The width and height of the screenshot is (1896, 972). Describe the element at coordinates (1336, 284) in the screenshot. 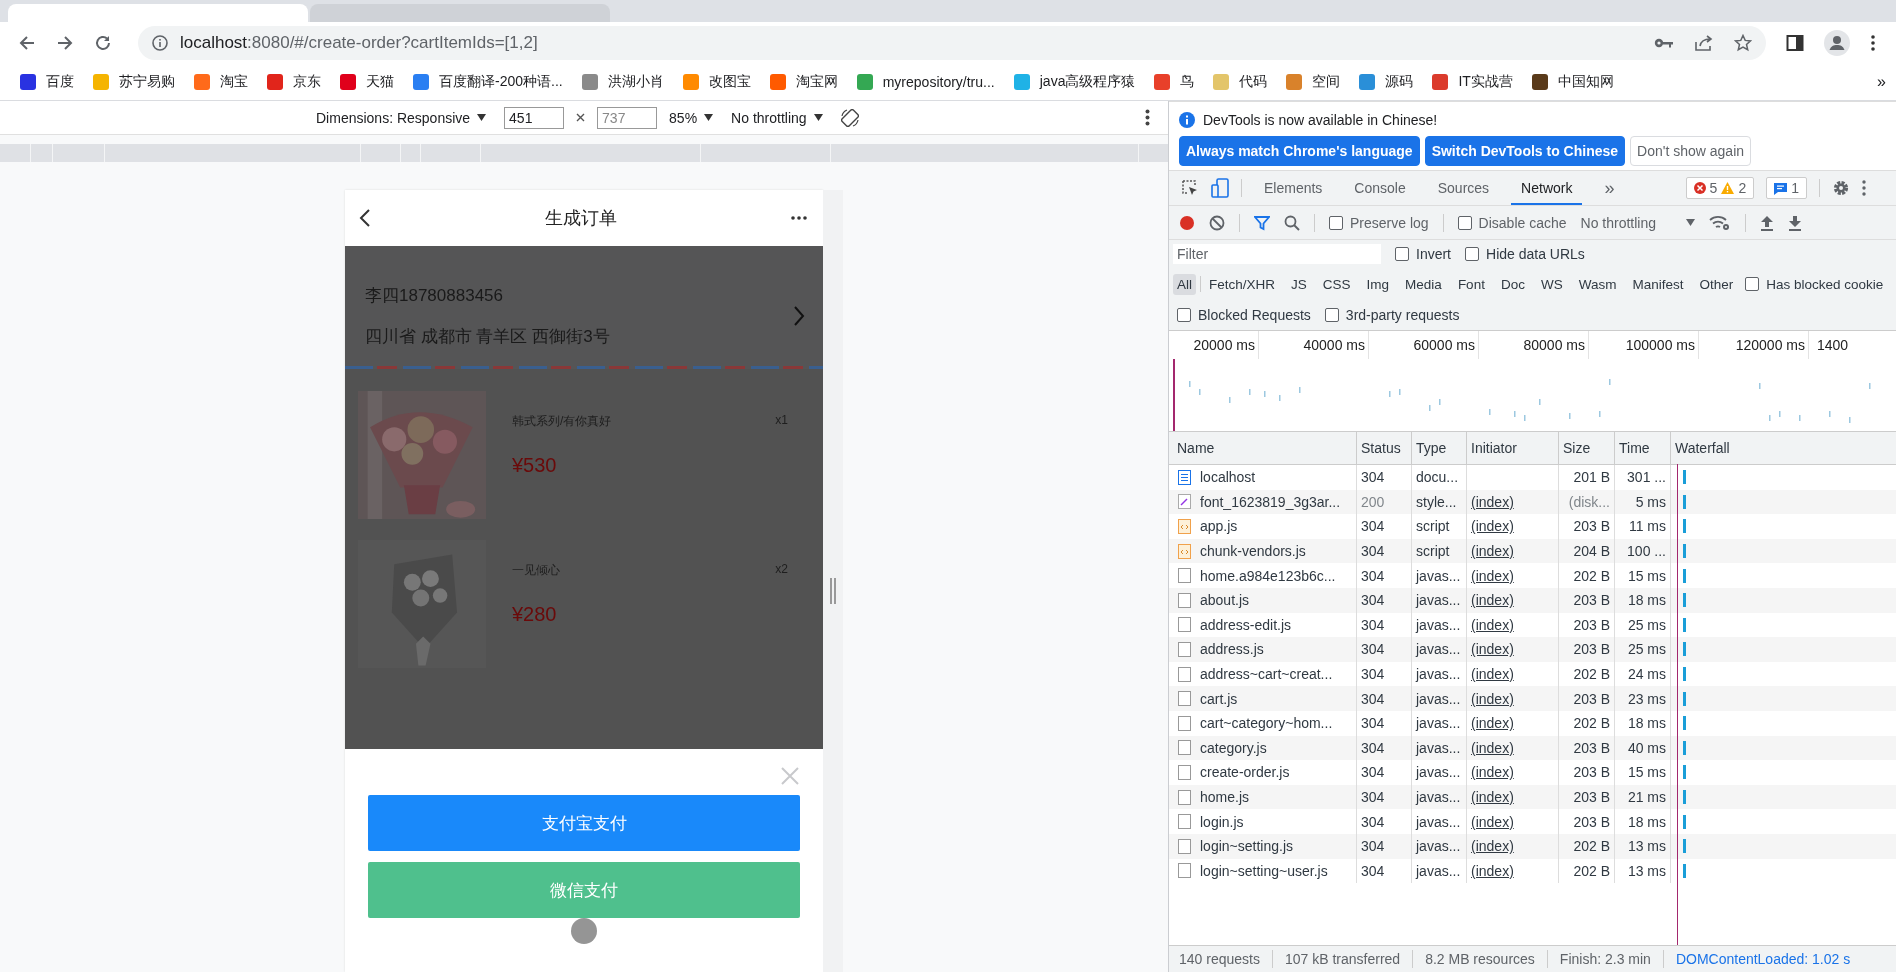

I see `type-filter: CSS` at that location.